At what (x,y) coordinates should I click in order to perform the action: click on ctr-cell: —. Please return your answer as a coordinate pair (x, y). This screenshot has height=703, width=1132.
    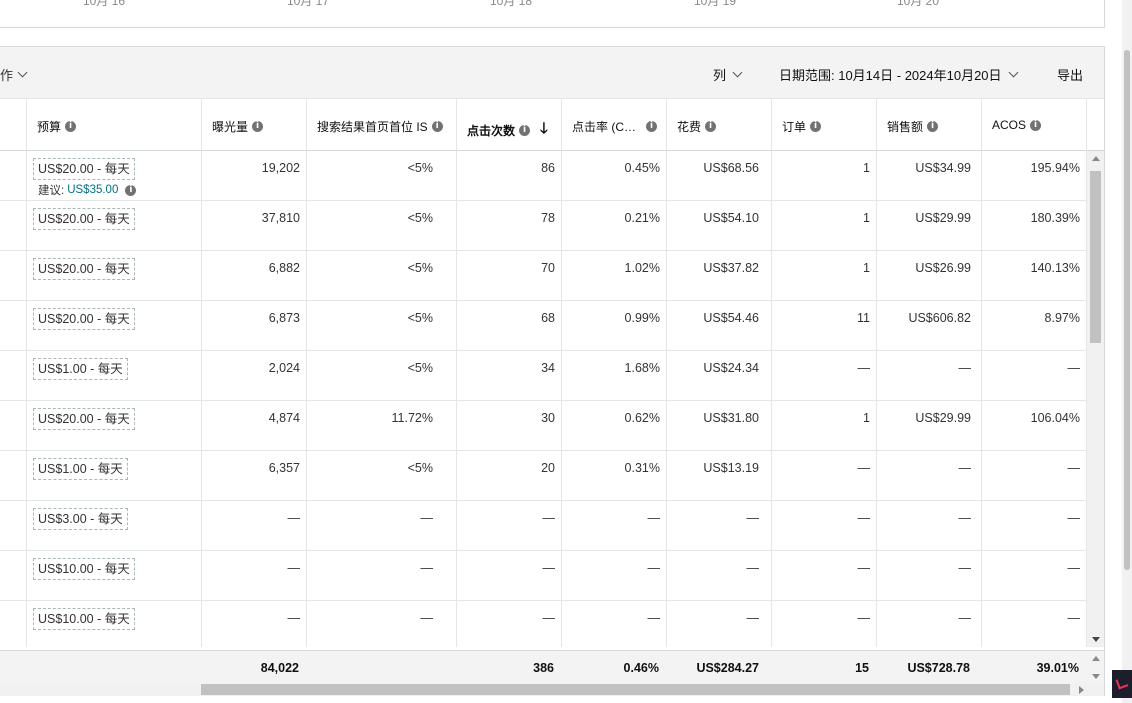
    Looking at the image, I should click on (654, 618).